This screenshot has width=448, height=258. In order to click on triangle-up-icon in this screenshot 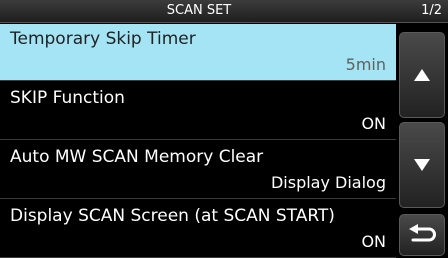, I will do `click(422, 75)`.